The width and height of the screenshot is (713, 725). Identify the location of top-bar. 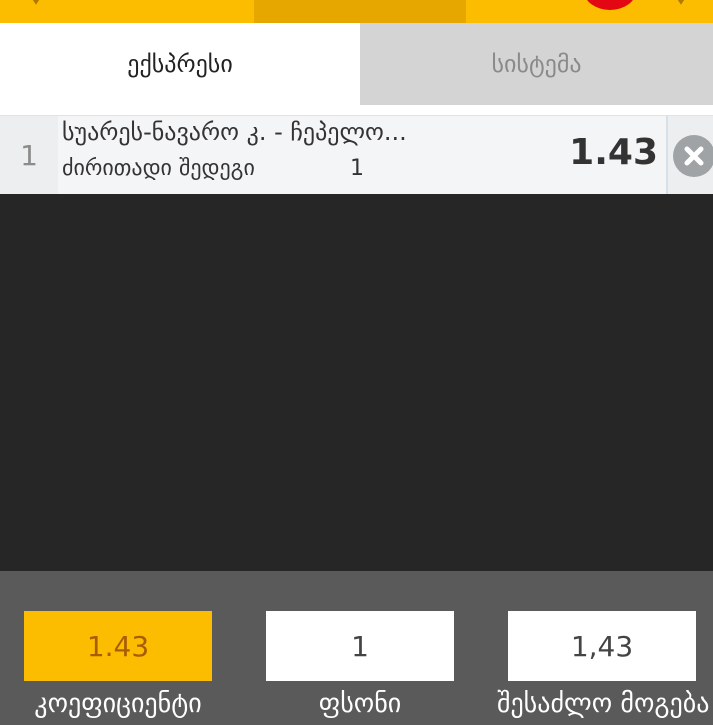
(356, 11).